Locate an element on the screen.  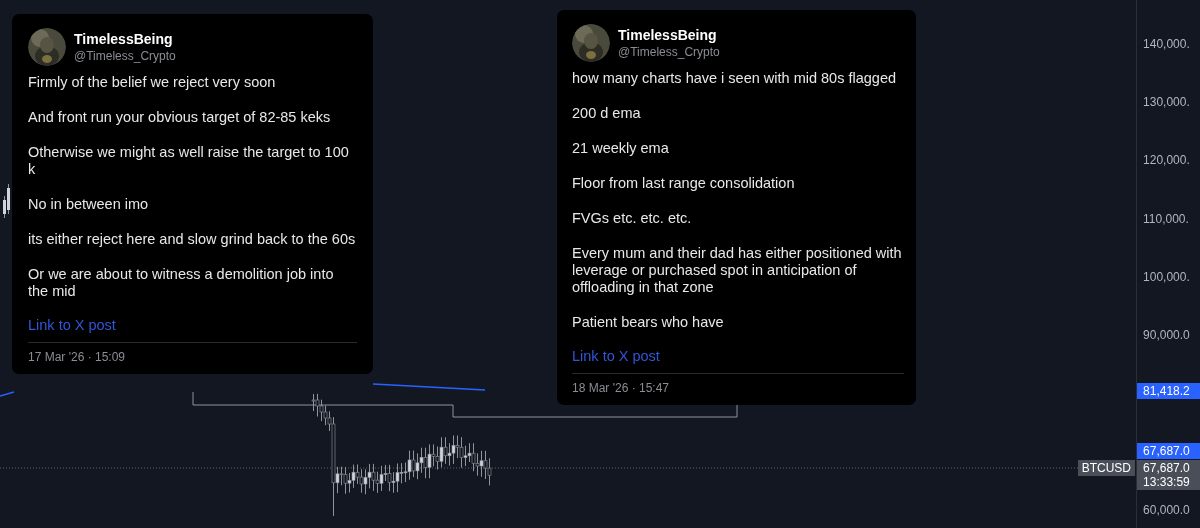
price-tick: 100,000. is located at coordinates (1166, 276).